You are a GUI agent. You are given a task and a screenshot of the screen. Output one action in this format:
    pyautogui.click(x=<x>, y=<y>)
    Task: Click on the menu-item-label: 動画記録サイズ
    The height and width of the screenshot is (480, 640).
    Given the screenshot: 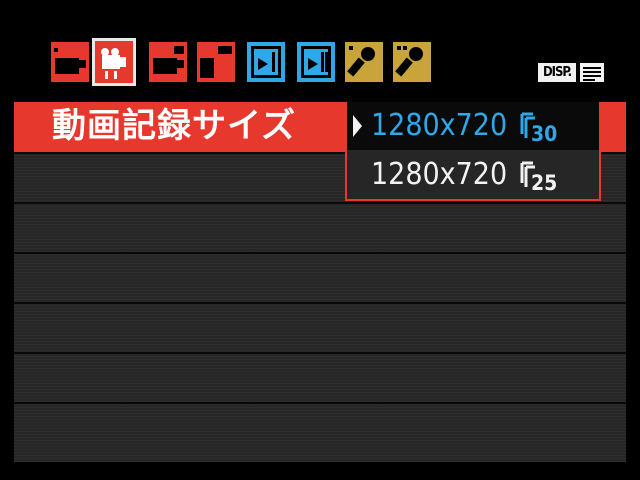 What is the action you would take?
    pyautogui.click(x=174, y=126)
    